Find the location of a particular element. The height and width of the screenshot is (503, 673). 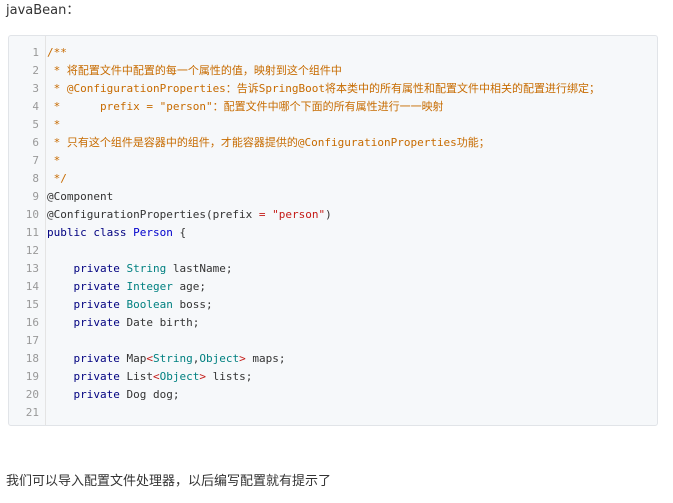

code-token: lastName; is located at coordinates (199, 268).